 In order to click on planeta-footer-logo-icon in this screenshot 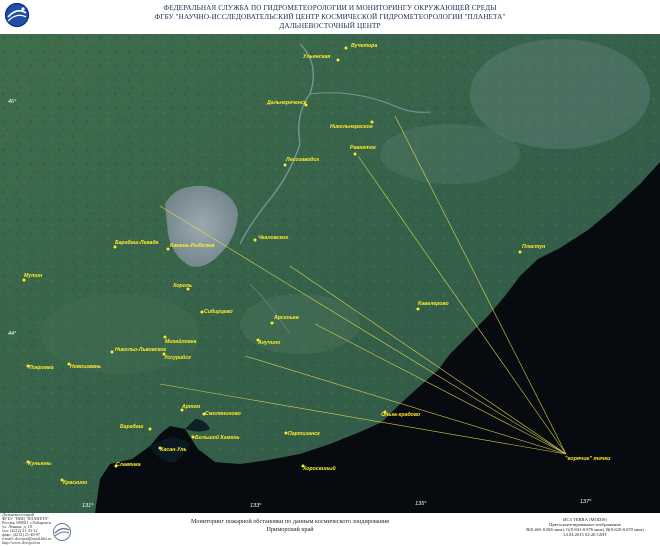, I will do `click(62, 532)`.